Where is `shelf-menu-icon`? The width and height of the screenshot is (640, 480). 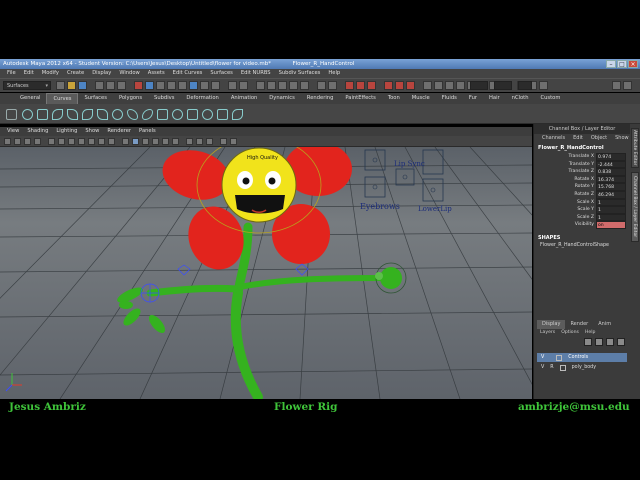 shelf-menu-icon is located at coordinates (11, 114).